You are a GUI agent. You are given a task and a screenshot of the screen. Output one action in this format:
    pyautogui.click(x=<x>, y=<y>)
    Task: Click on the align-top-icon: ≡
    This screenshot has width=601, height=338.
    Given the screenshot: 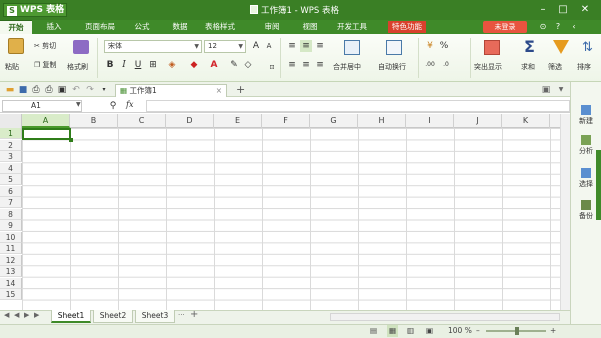 What is the action you would take?
    pyautogui.click(x=292, y=46)
    